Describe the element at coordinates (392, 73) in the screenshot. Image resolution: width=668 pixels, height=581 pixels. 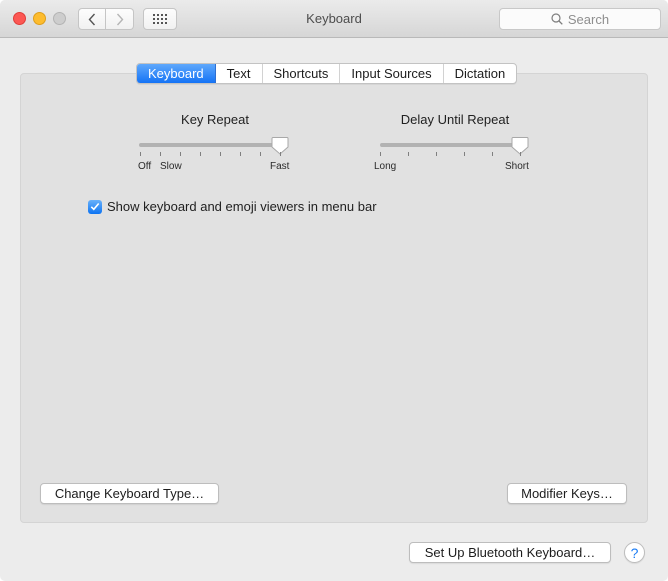
I see `tab-input-sources: Input Sources` at that location.